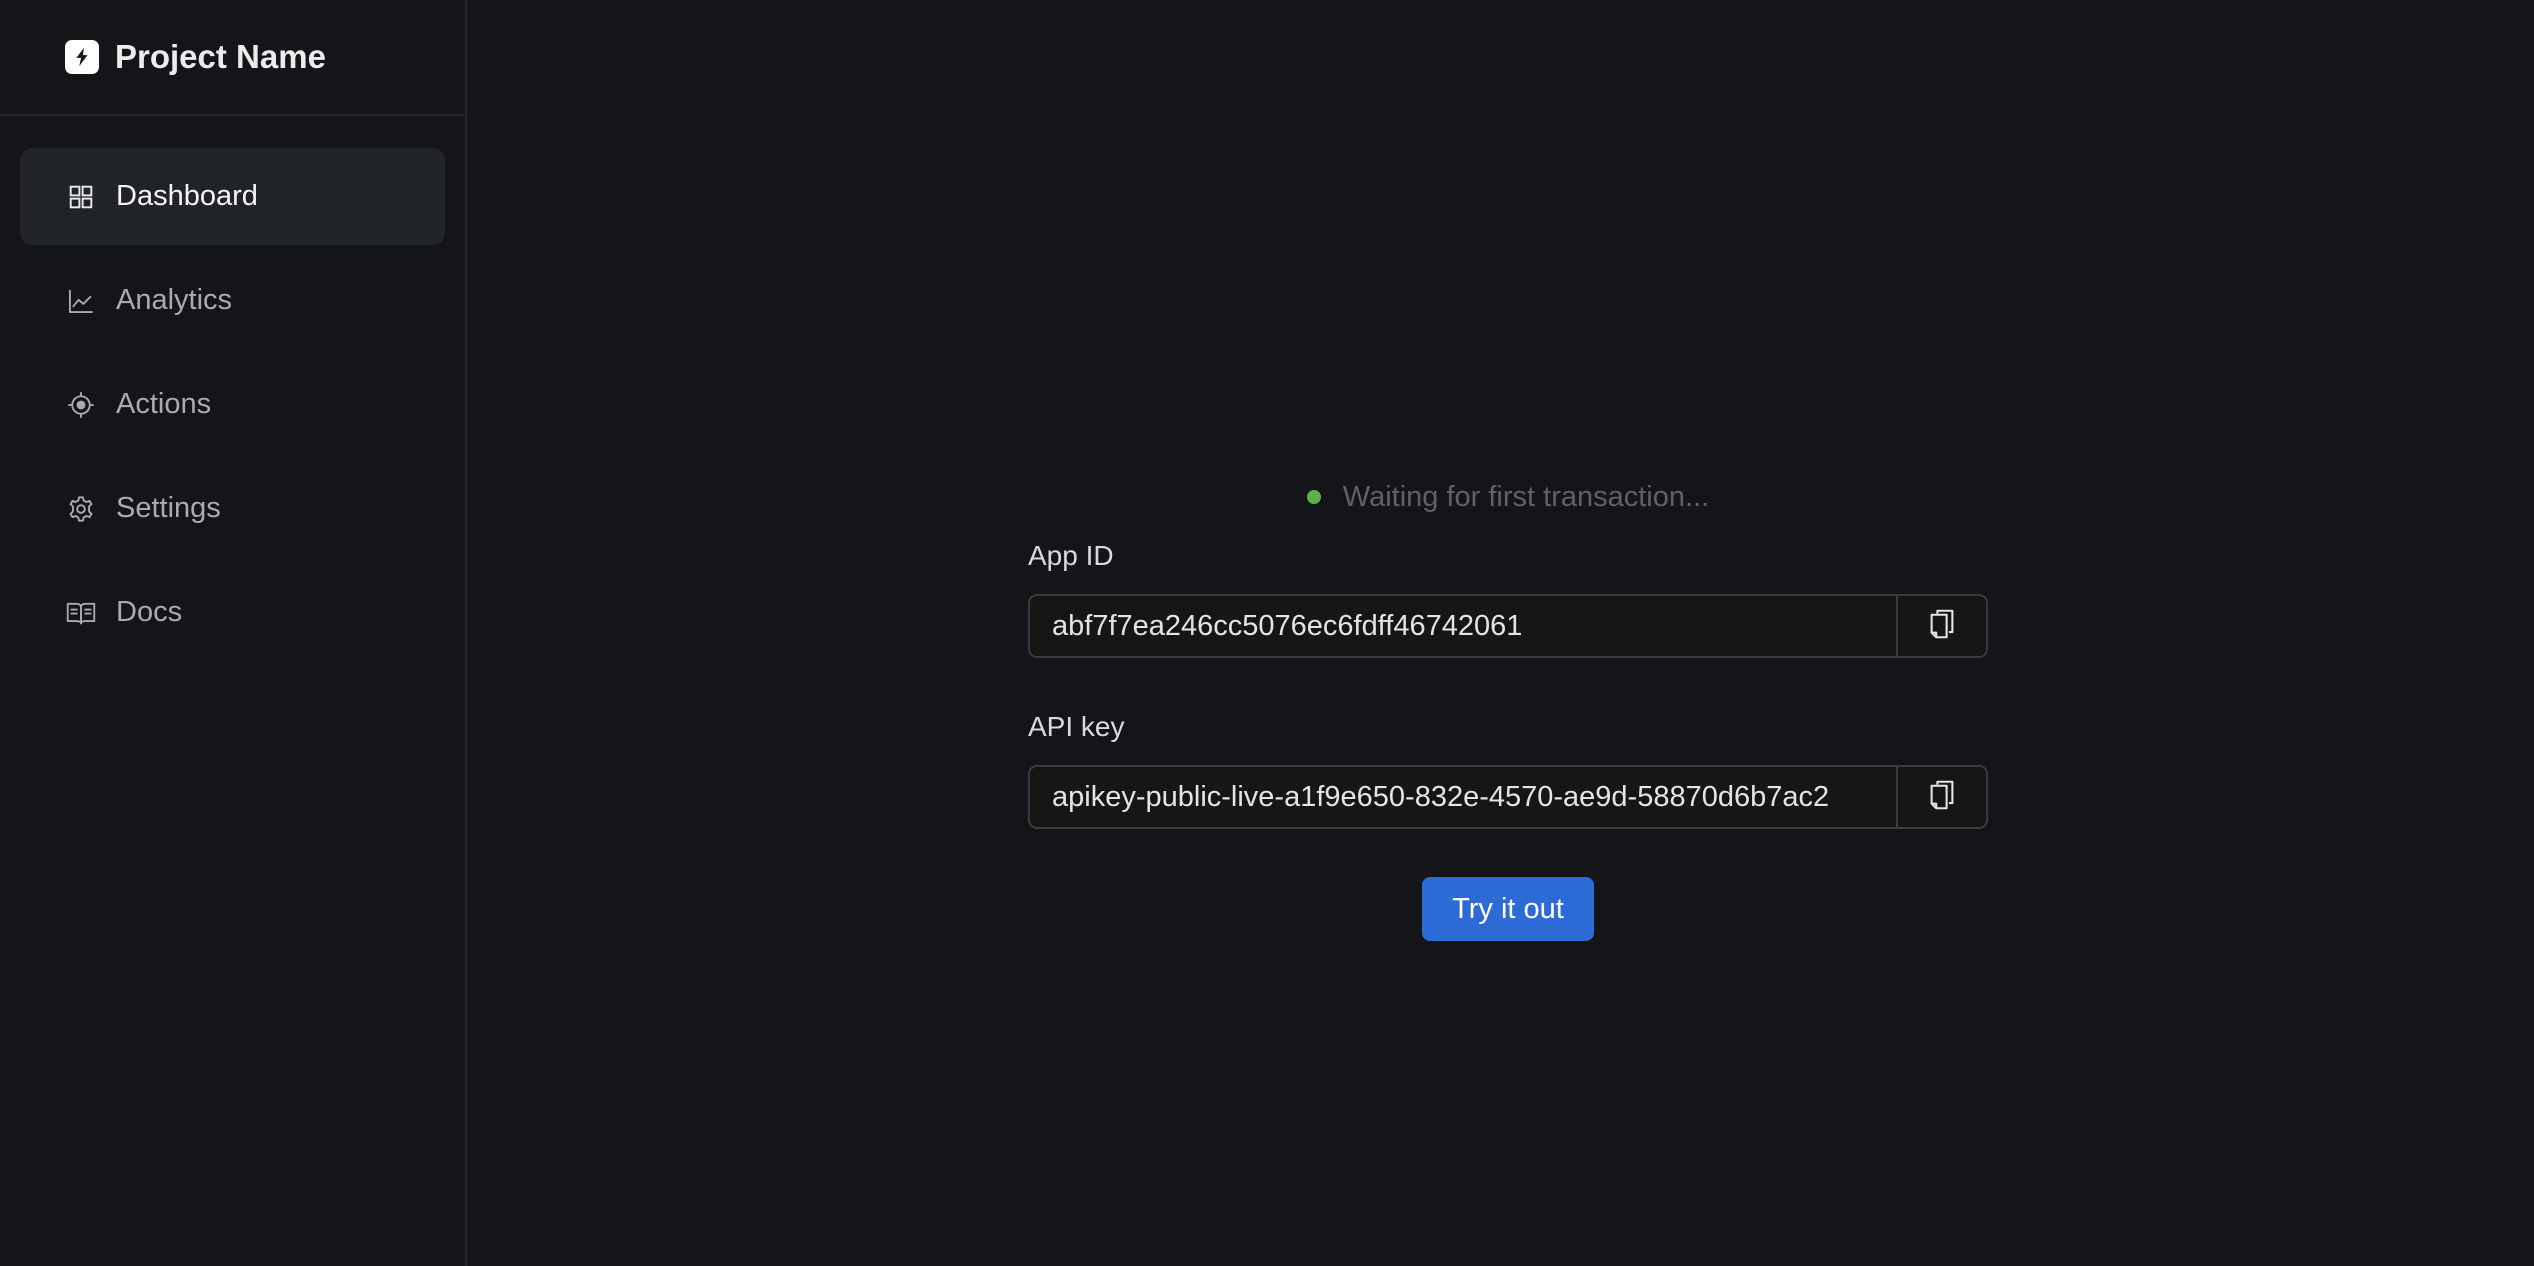 Image resolution: width=2534 pixels, height=1266 pixels. I want to click on sidebar-item-label: Dashboard, so click(187, 196).